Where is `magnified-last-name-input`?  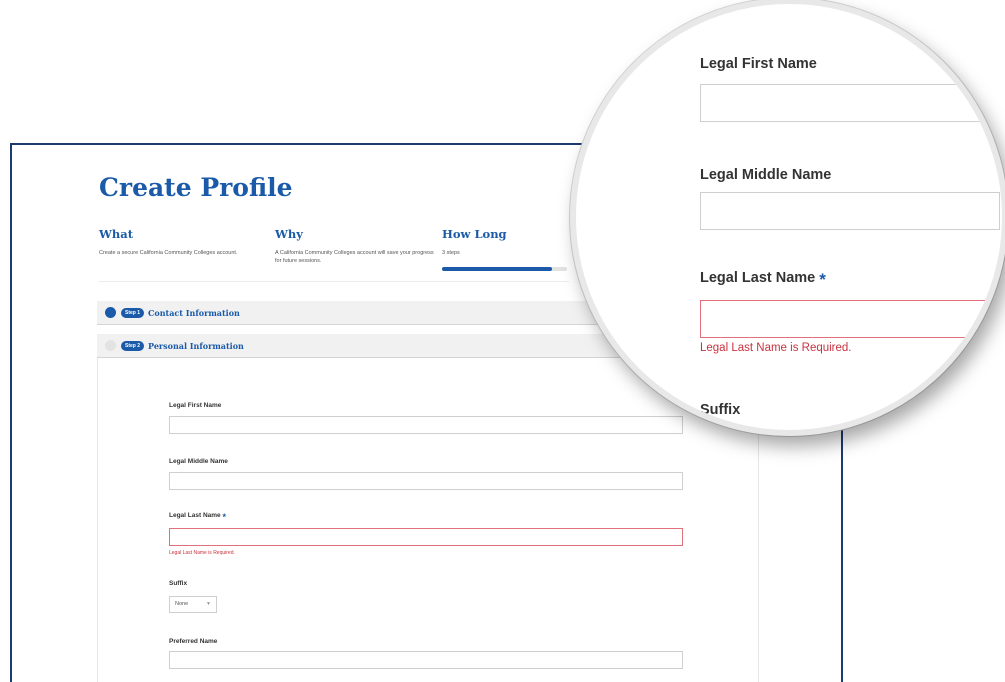
magnified-last-name-input is located at coordinates (850, 319).